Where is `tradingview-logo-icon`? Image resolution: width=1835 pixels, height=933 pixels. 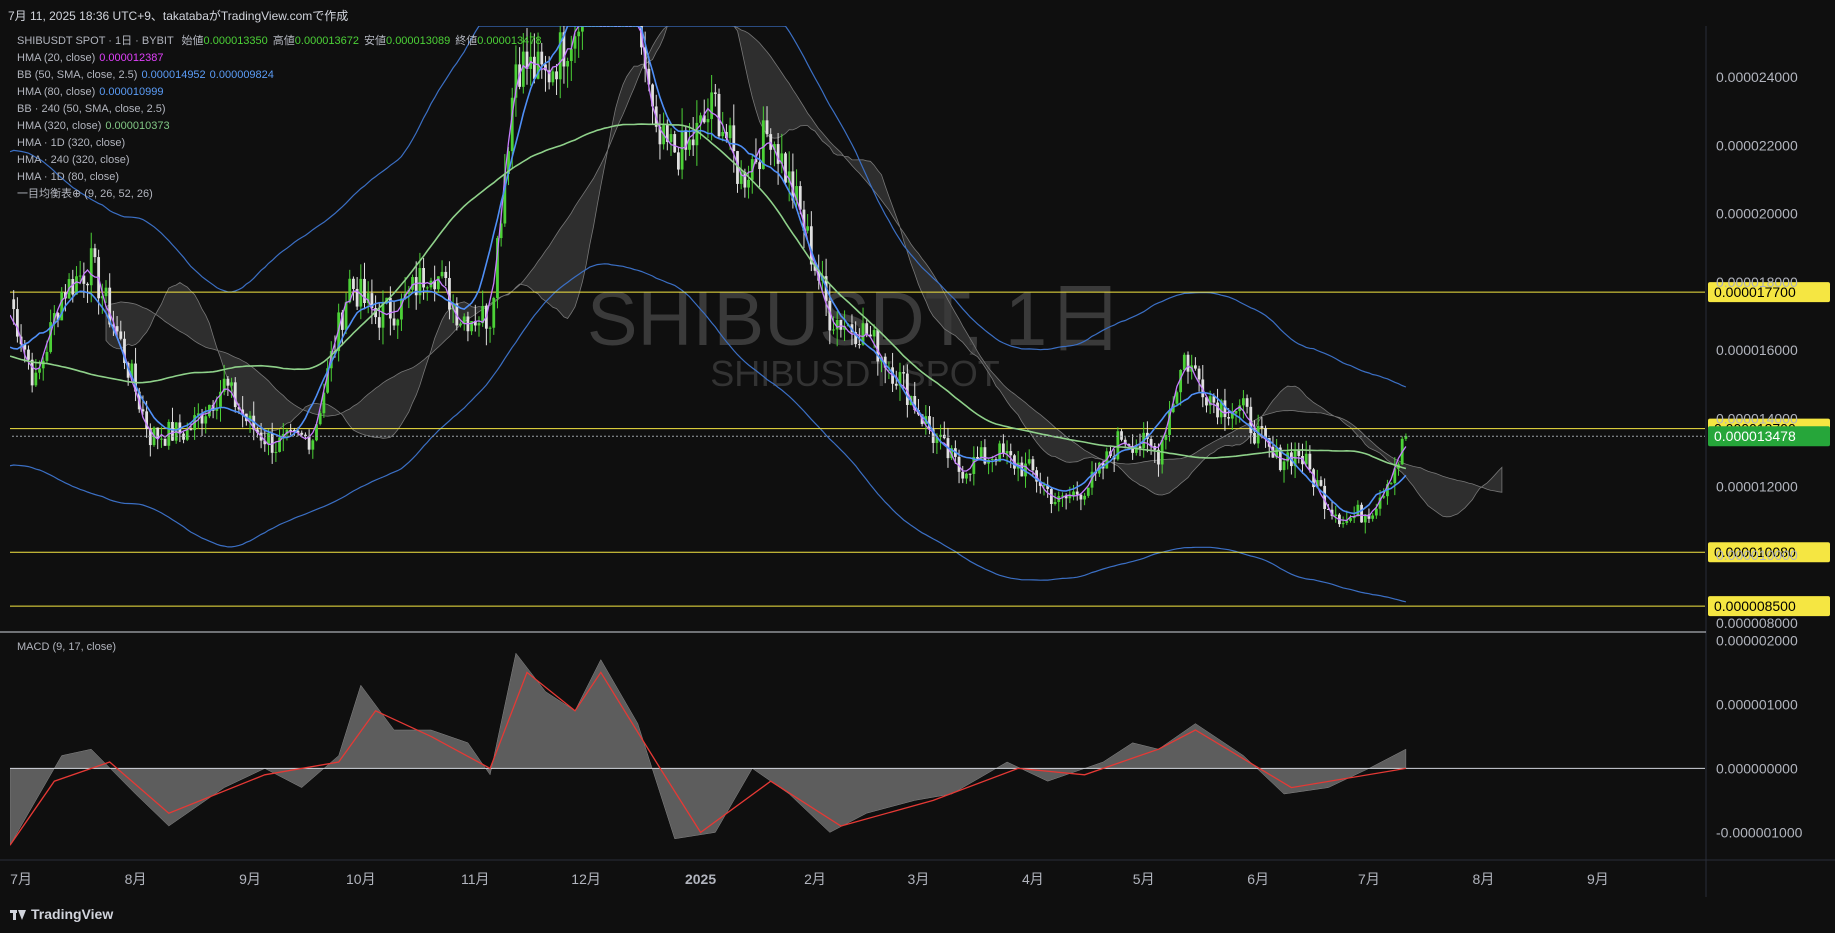 tradingview-logo-icon is located at coordinates (18, 915).